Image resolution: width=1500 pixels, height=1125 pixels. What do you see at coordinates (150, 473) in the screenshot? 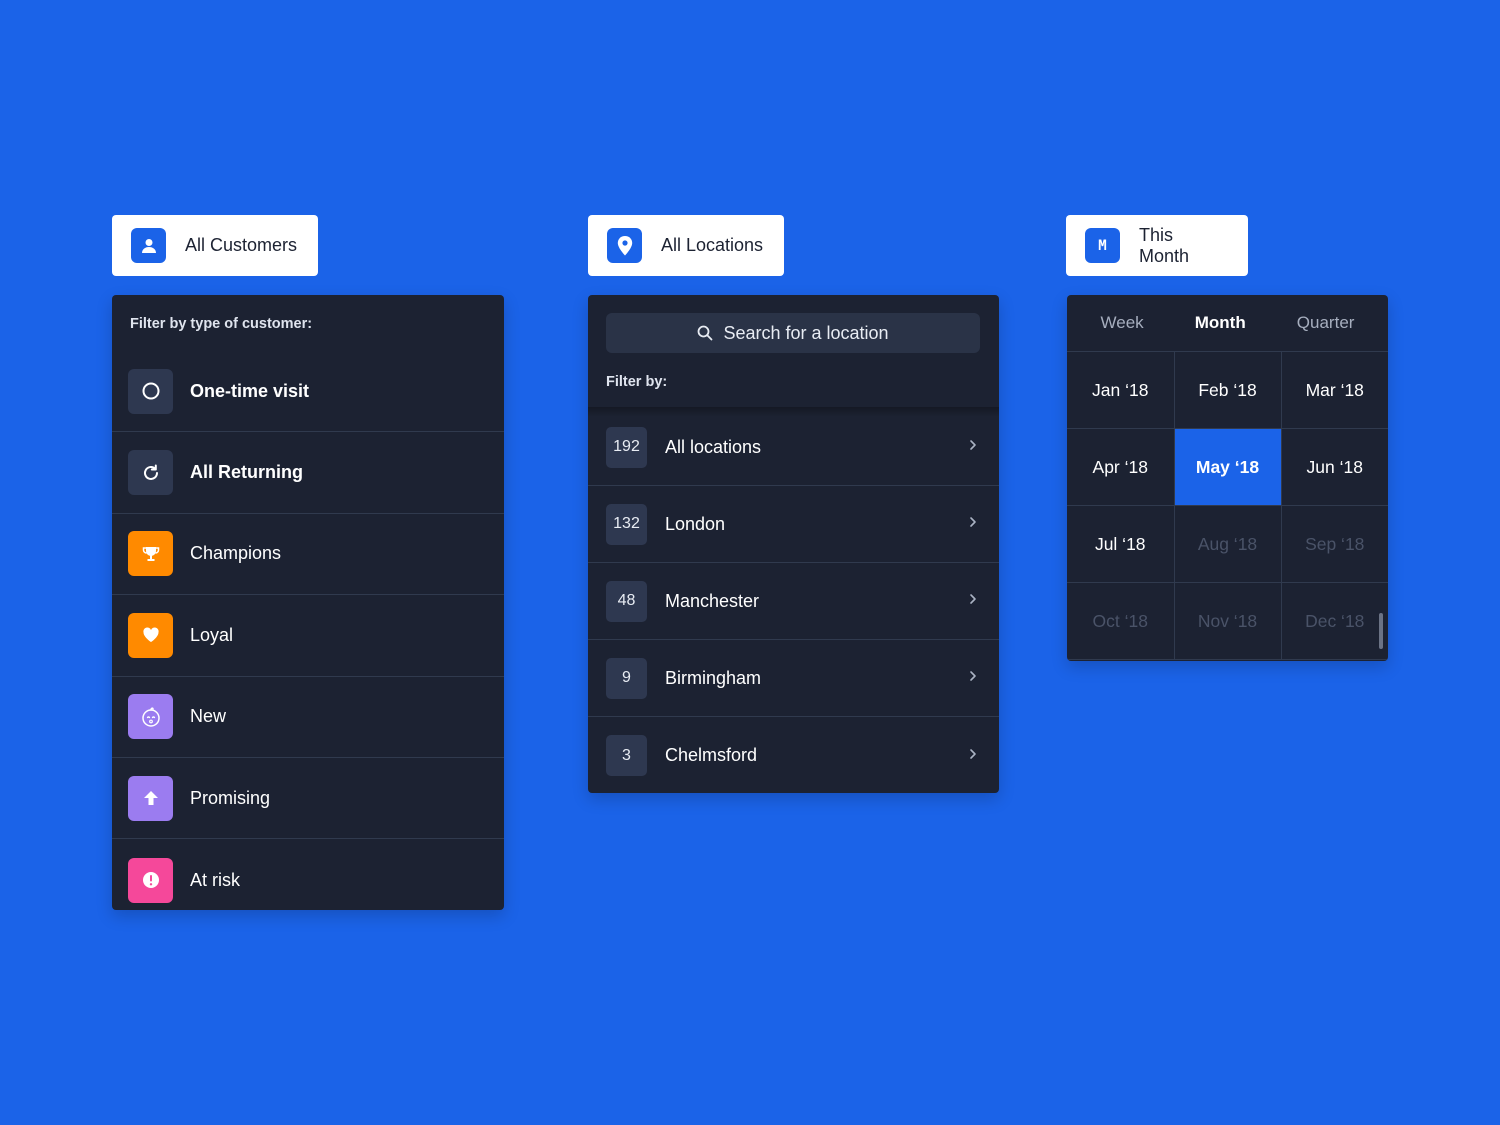
I see `refresh-icon` at bounding box center [150, 473].